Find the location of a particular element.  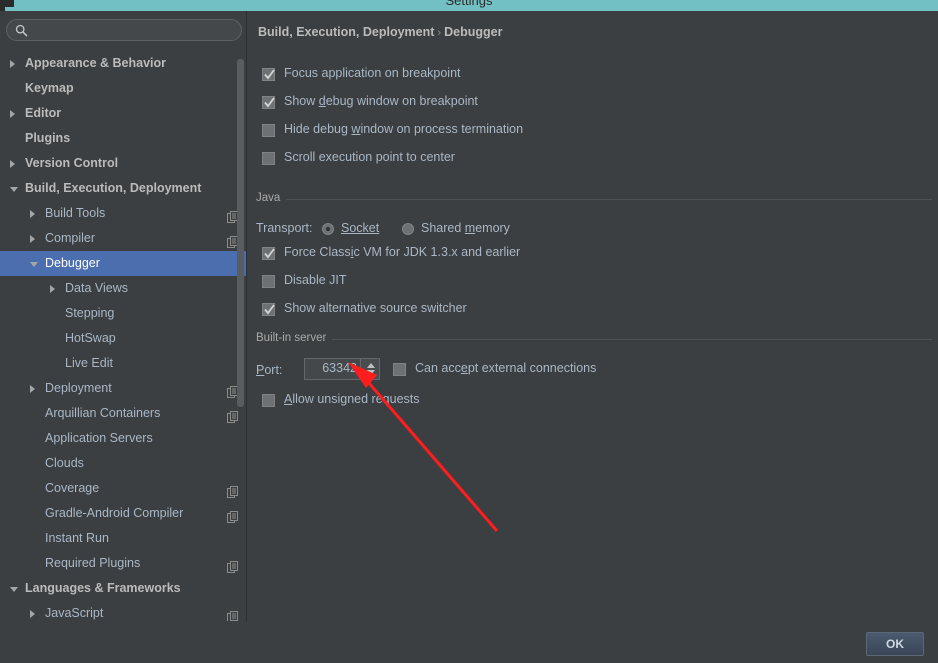

checkbox-show-debug-window-on-breakpoint is located at coordinates (268, 102).